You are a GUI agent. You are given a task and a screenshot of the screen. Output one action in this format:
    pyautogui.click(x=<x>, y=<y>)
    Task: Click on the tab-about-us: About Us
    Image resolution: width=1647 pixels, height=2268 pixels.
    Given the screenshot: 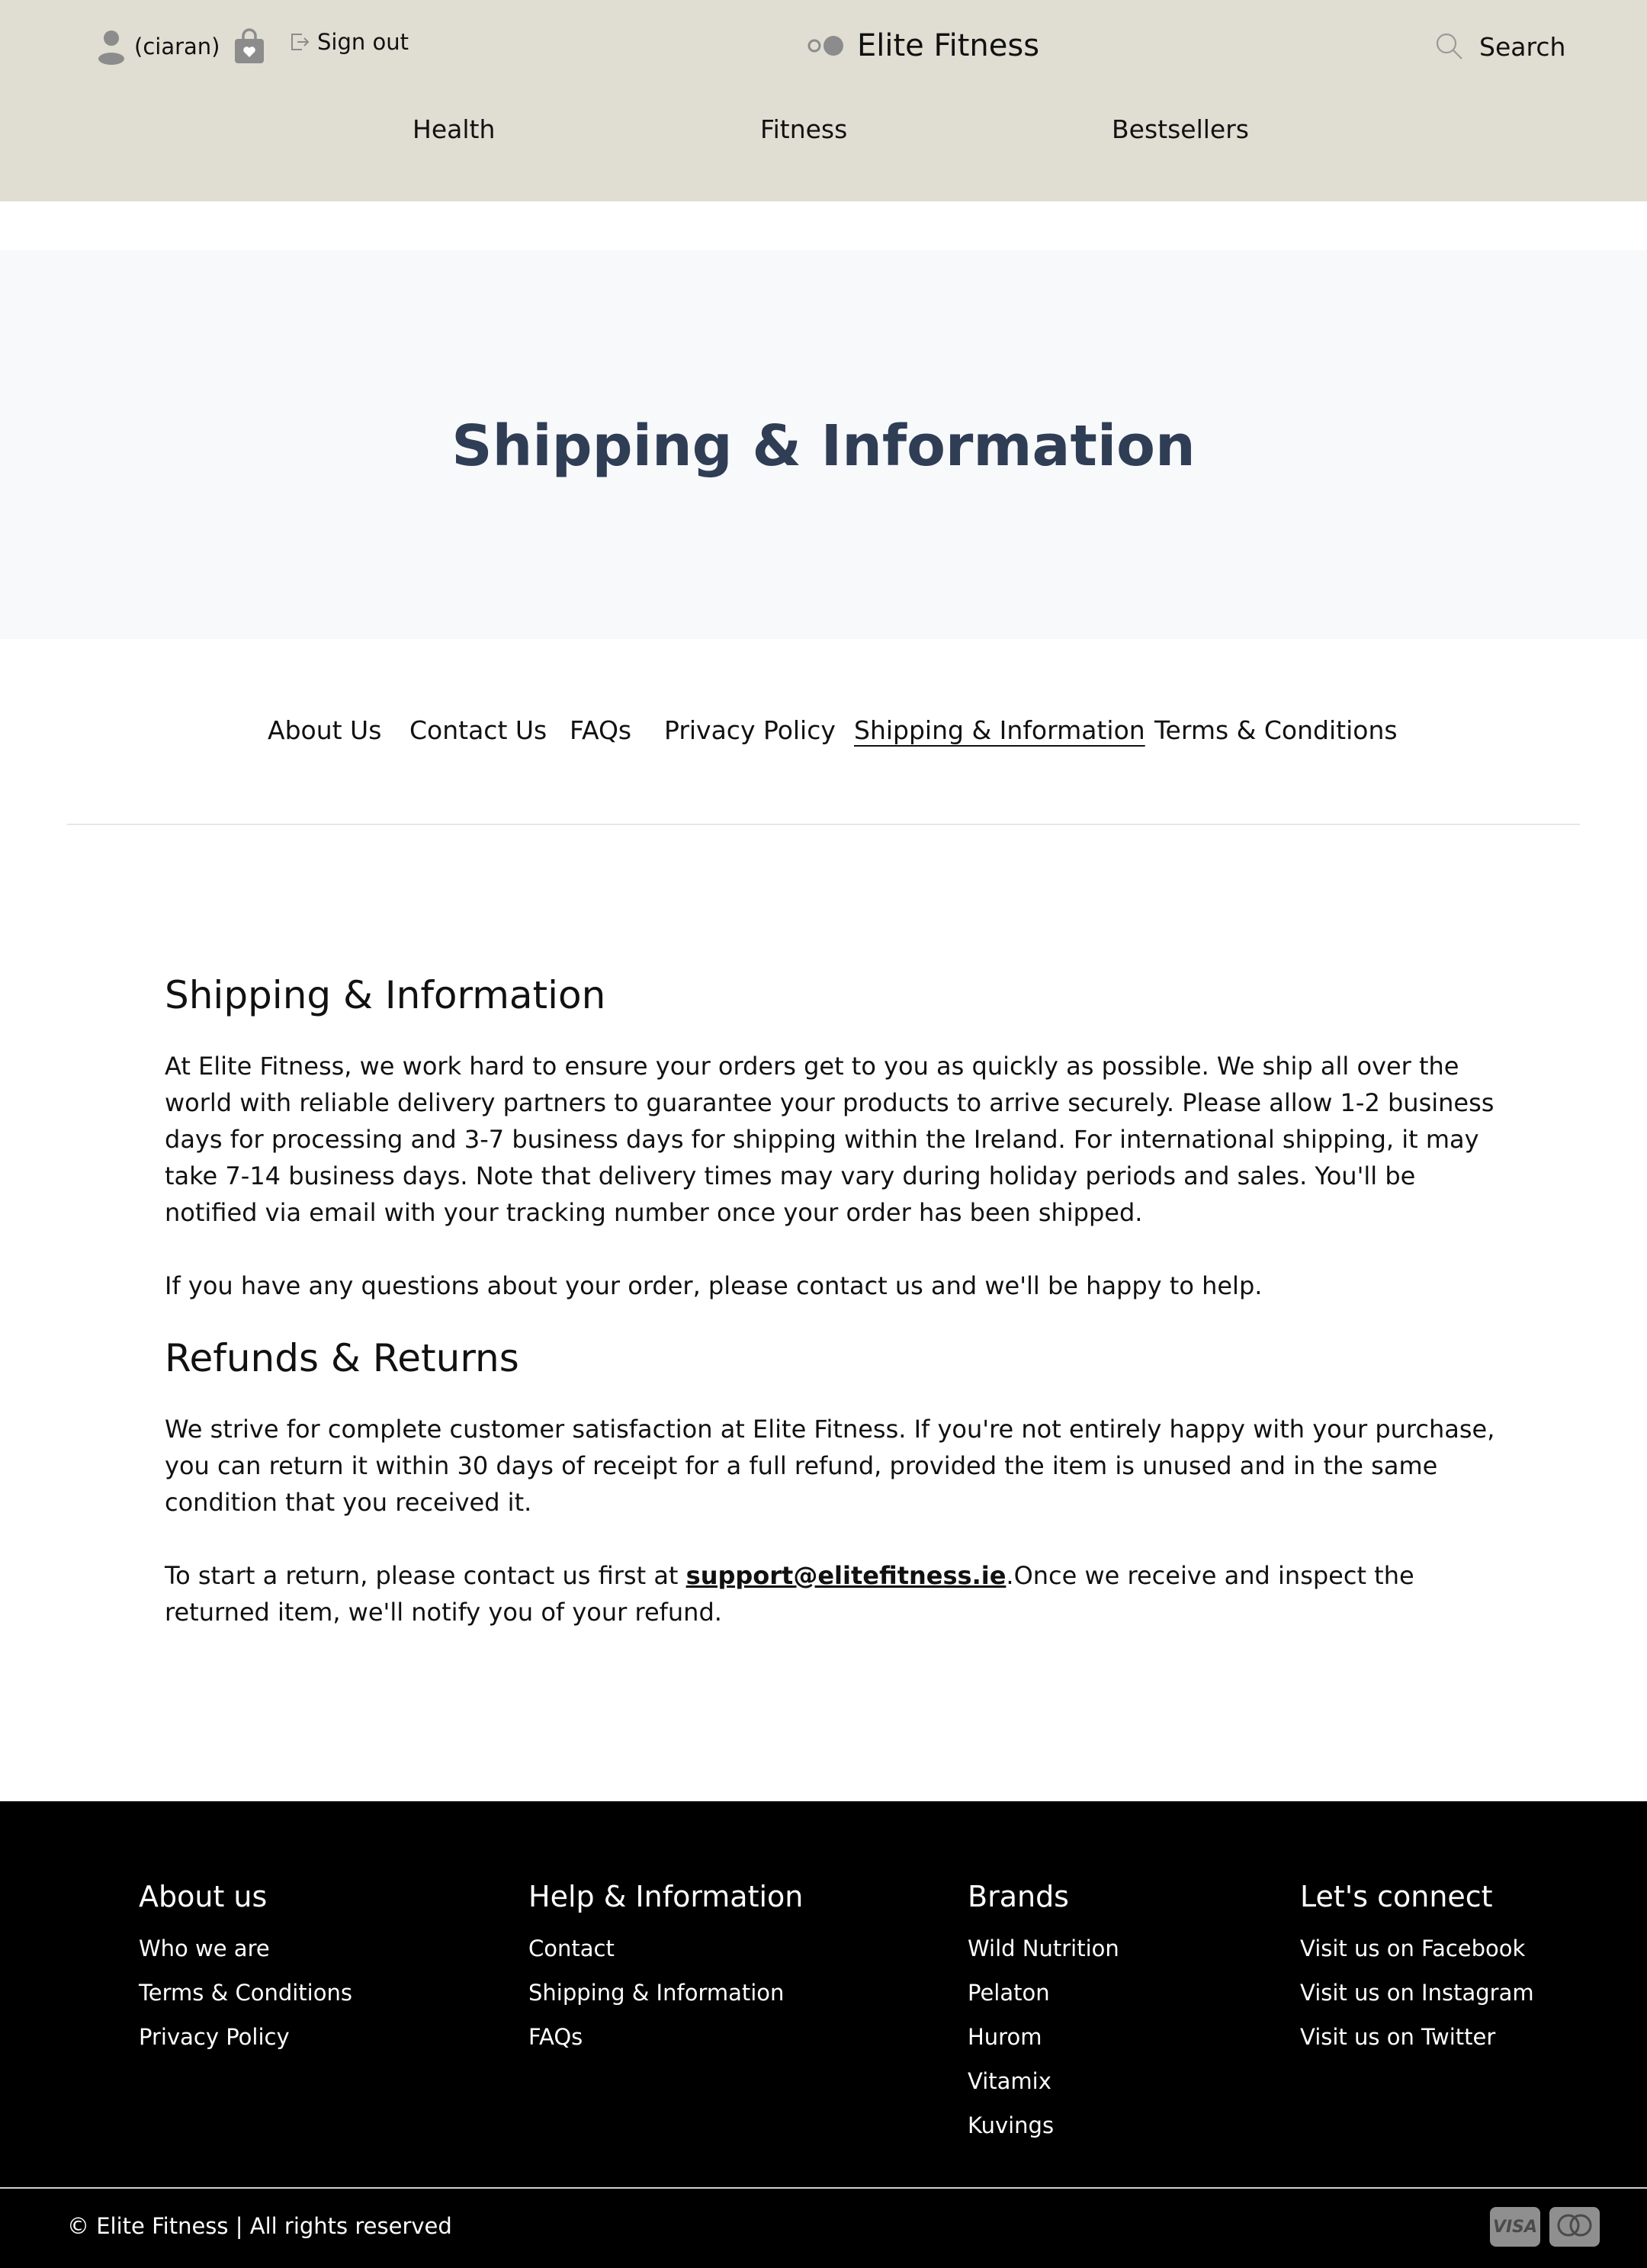 What is the action you would take?
    pyautogui.click(x=324, y=730)
    